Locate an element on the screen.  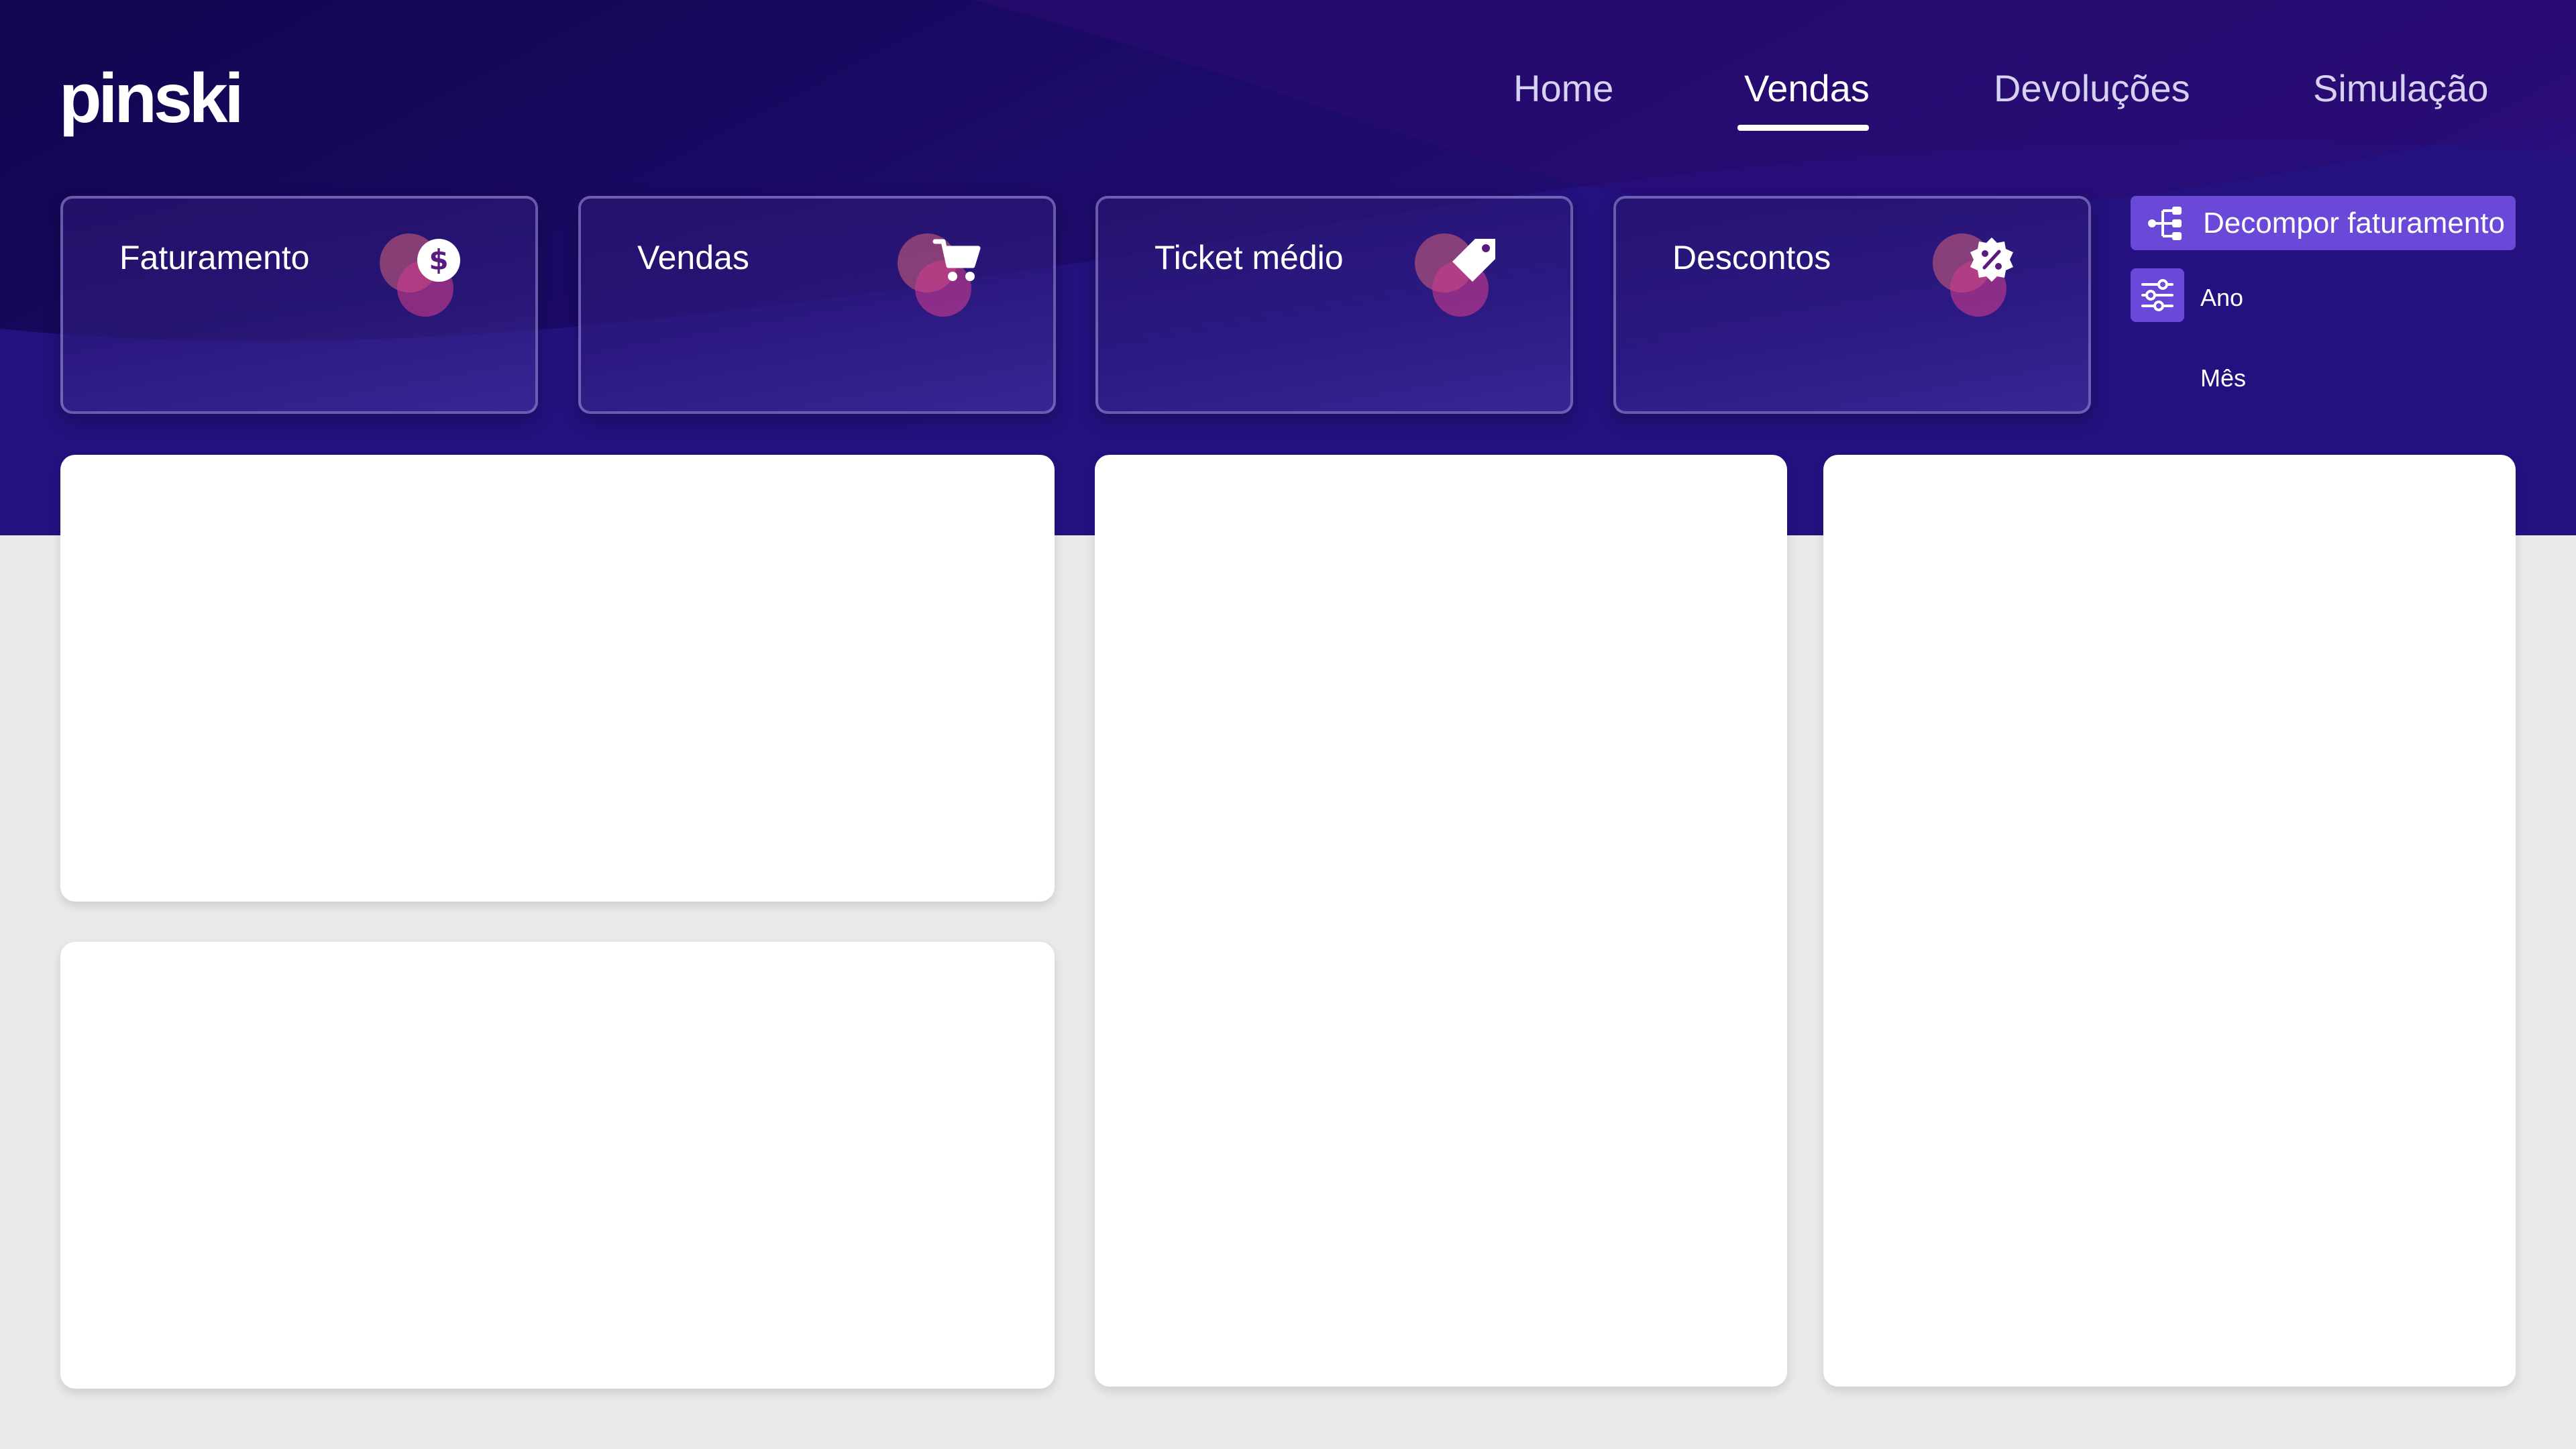
chart-card-top-left is located at coordinates (557, 678).